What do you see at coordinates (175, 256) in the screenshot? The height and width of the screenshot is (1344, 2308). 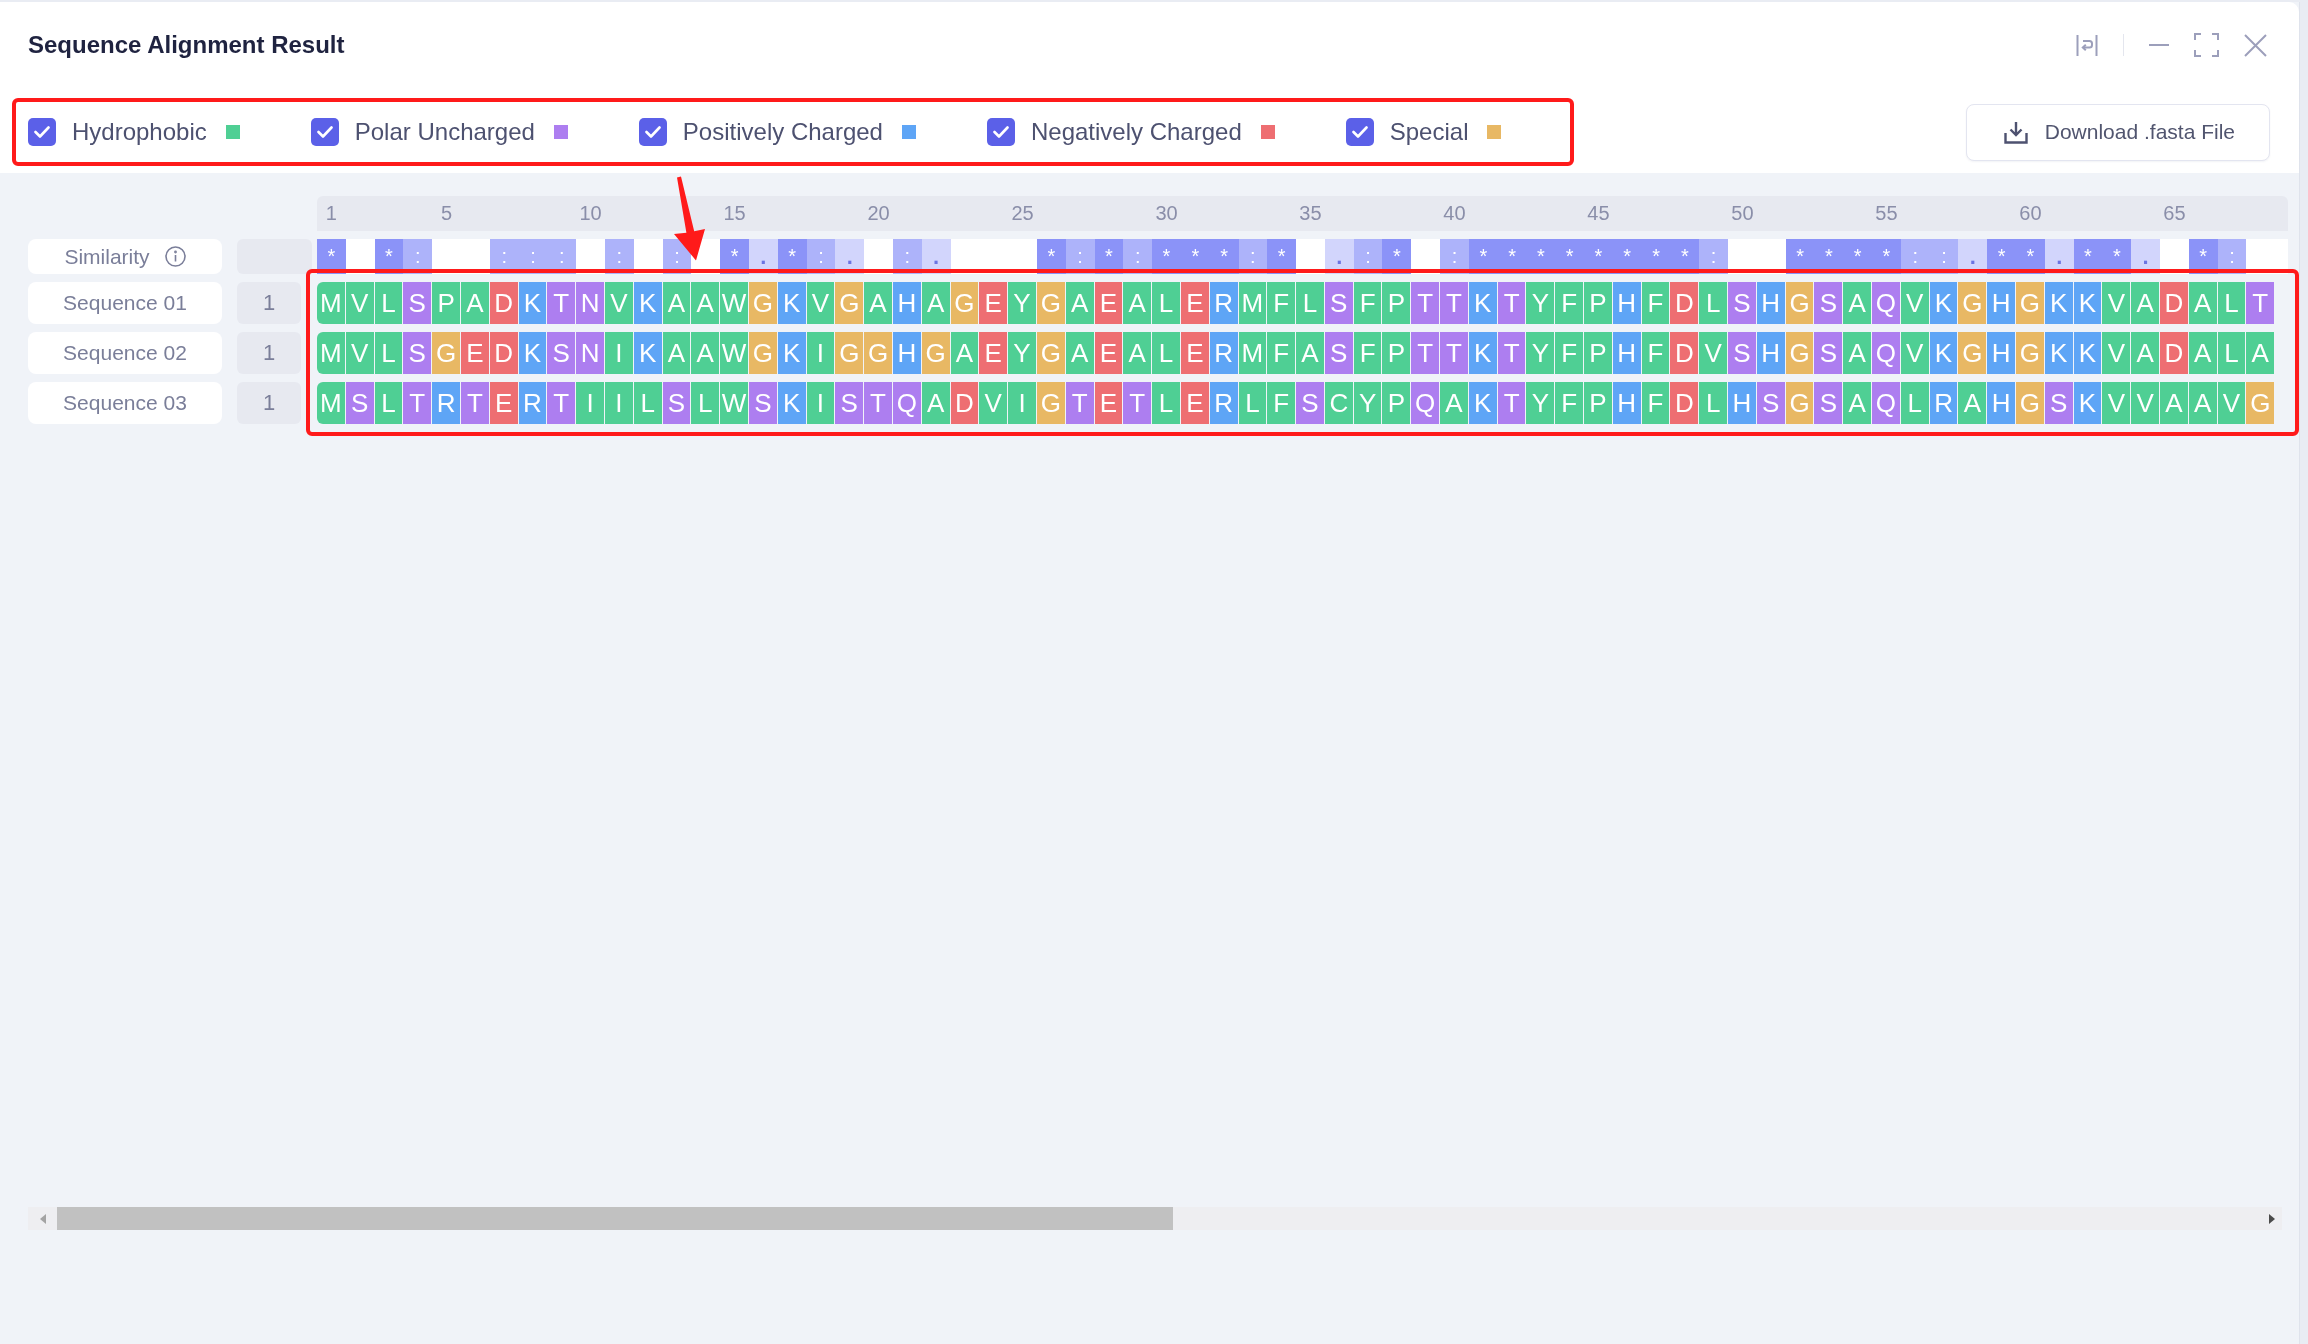 I see `info-icon` at bounding box center [175, 256].